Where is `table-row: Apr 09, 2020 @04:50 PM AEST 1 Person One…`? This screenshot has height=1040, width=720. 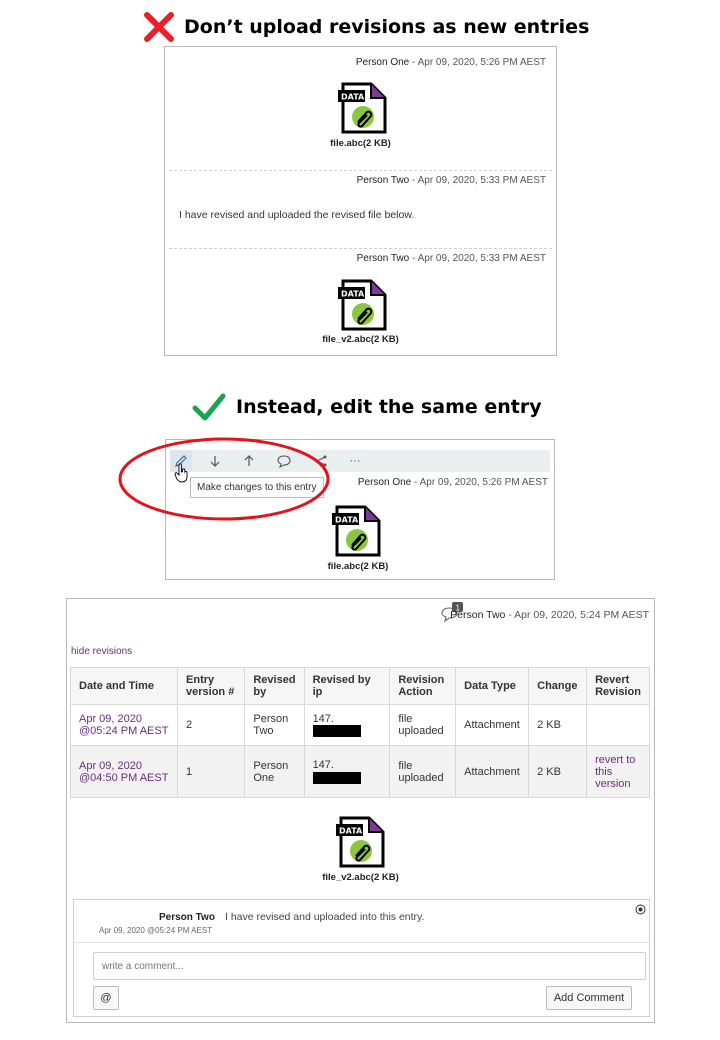 table-row: Apr 09, 2020 @04:50 PM AEST 1 Person One… is located at coordinates (359, 771).